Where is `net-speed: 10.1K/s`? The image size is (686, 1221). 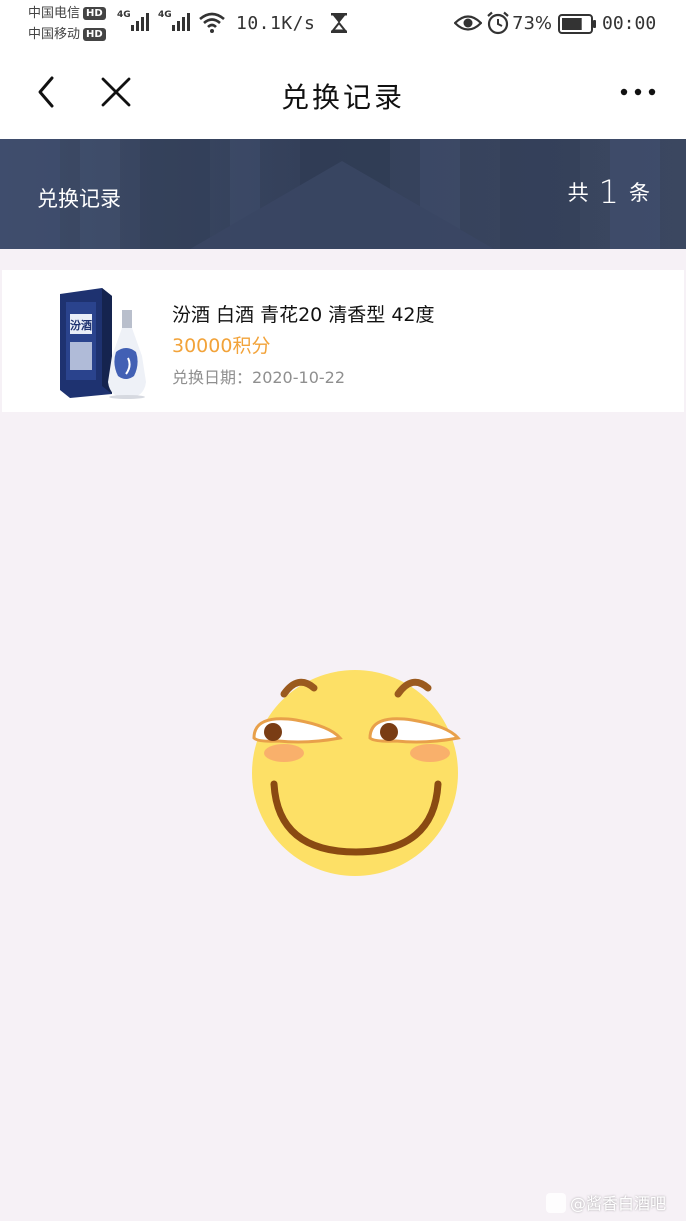
net-speed: 10.1K/s is located at coordinates (276, 23).